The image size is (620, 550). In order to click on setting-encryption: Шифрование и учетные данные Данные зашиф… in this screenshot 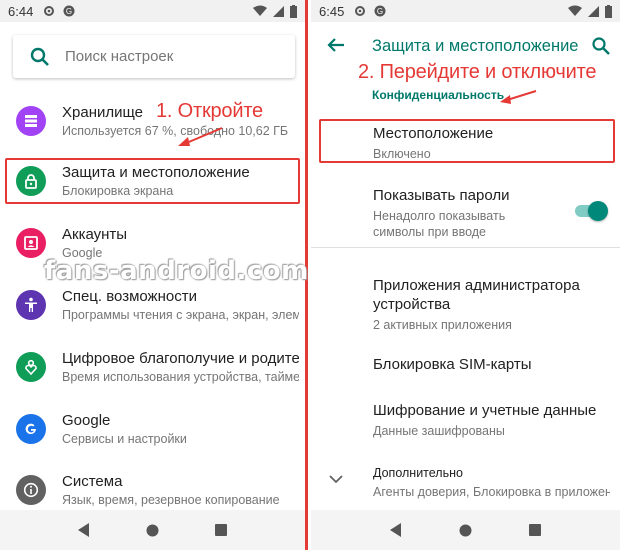, I will do `click(491, 420)`.